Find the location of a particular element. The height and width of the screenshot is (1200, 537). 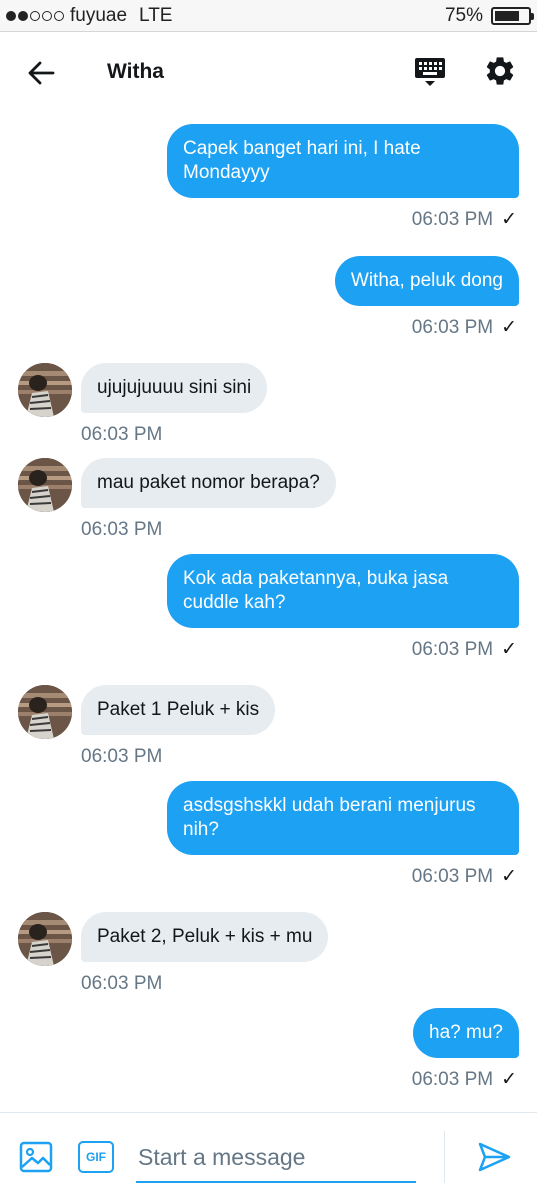

back-arrow-icon is located at coordinates (41, 73).